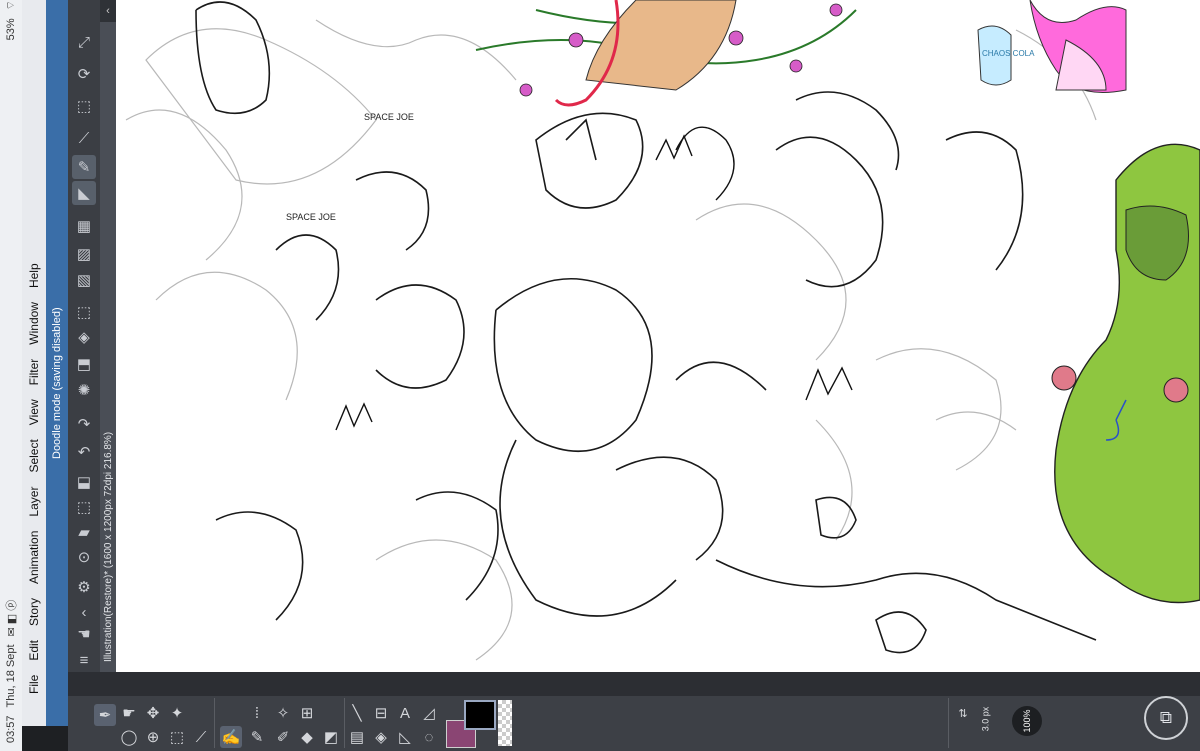 The image size is (1200, 751). I want to click on dotted-select-icon: ⁞, so click(257, 713).